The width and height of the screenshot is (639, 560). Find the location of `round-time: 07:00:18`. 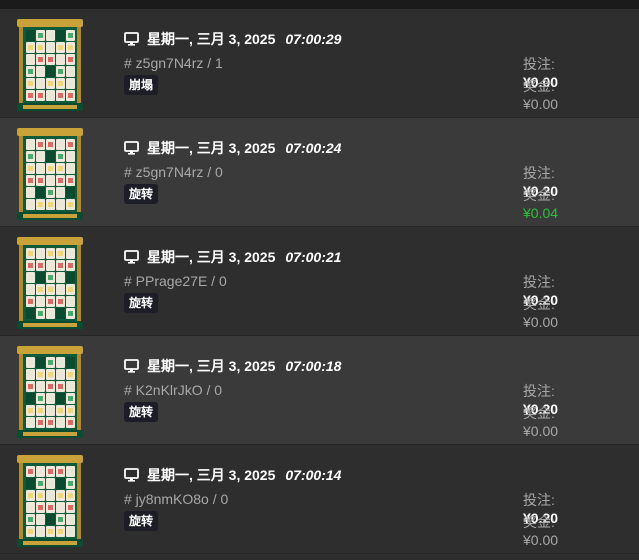

round-time: 07:00:18 is located at coordinates (313, 366).